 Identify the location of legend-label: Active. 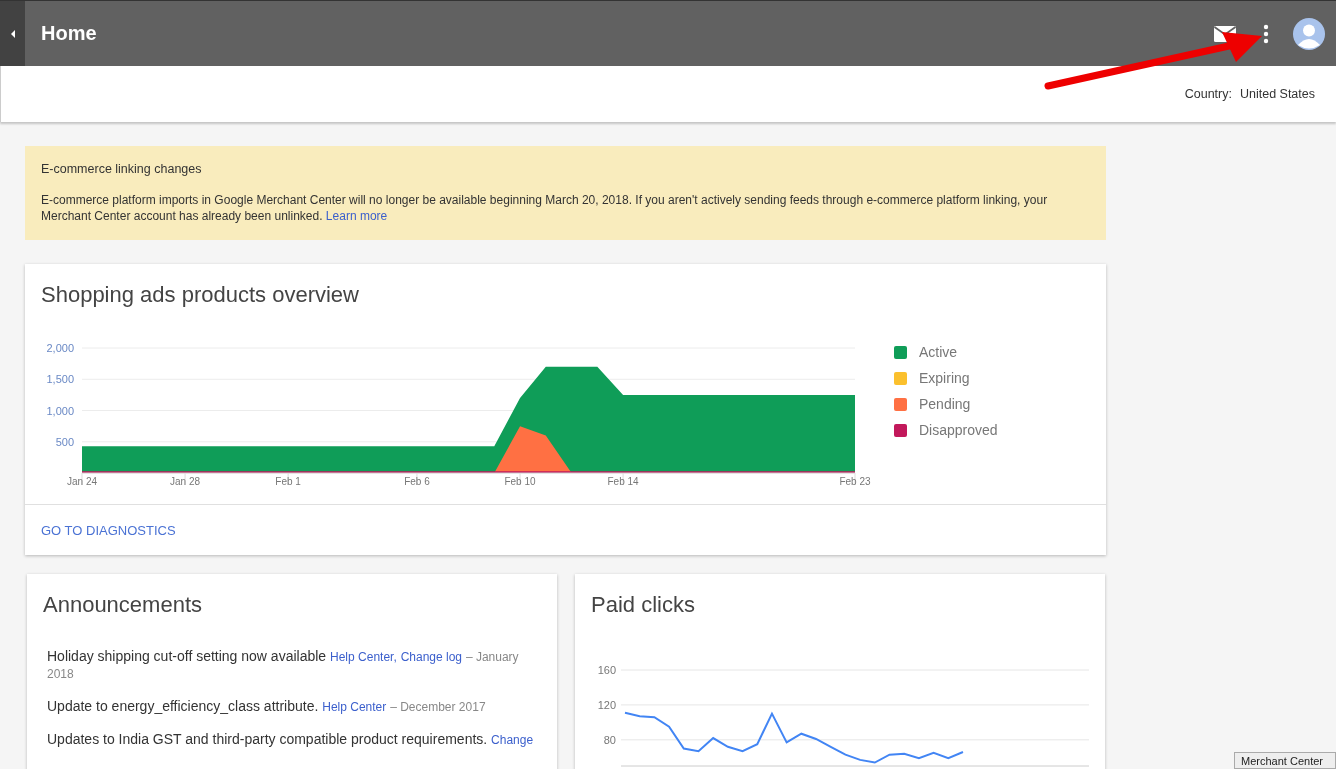
(938, 352).